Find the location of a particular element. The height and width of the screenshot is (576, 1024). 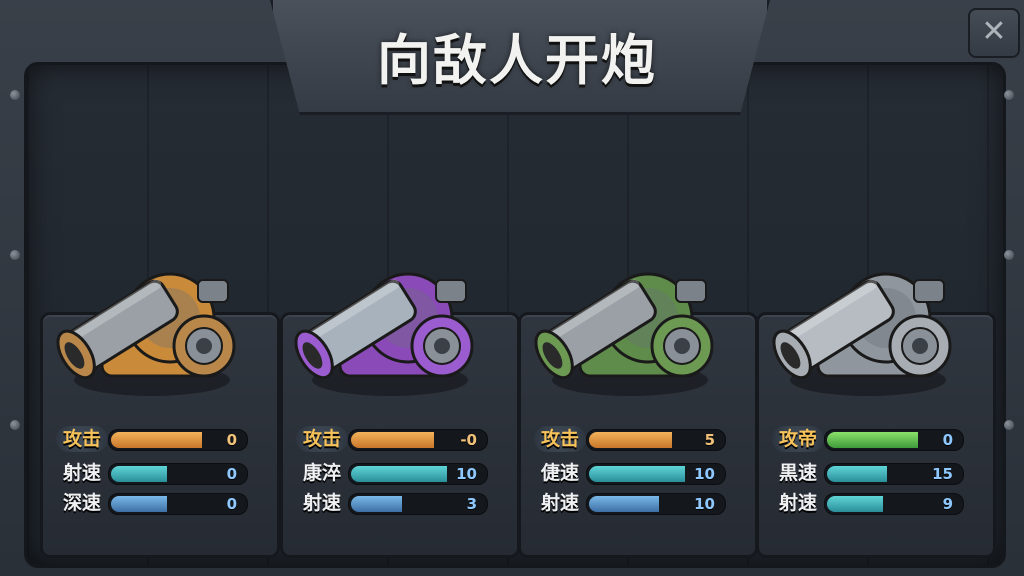

stat-label: 深速 is located at coordinates (81, 503).